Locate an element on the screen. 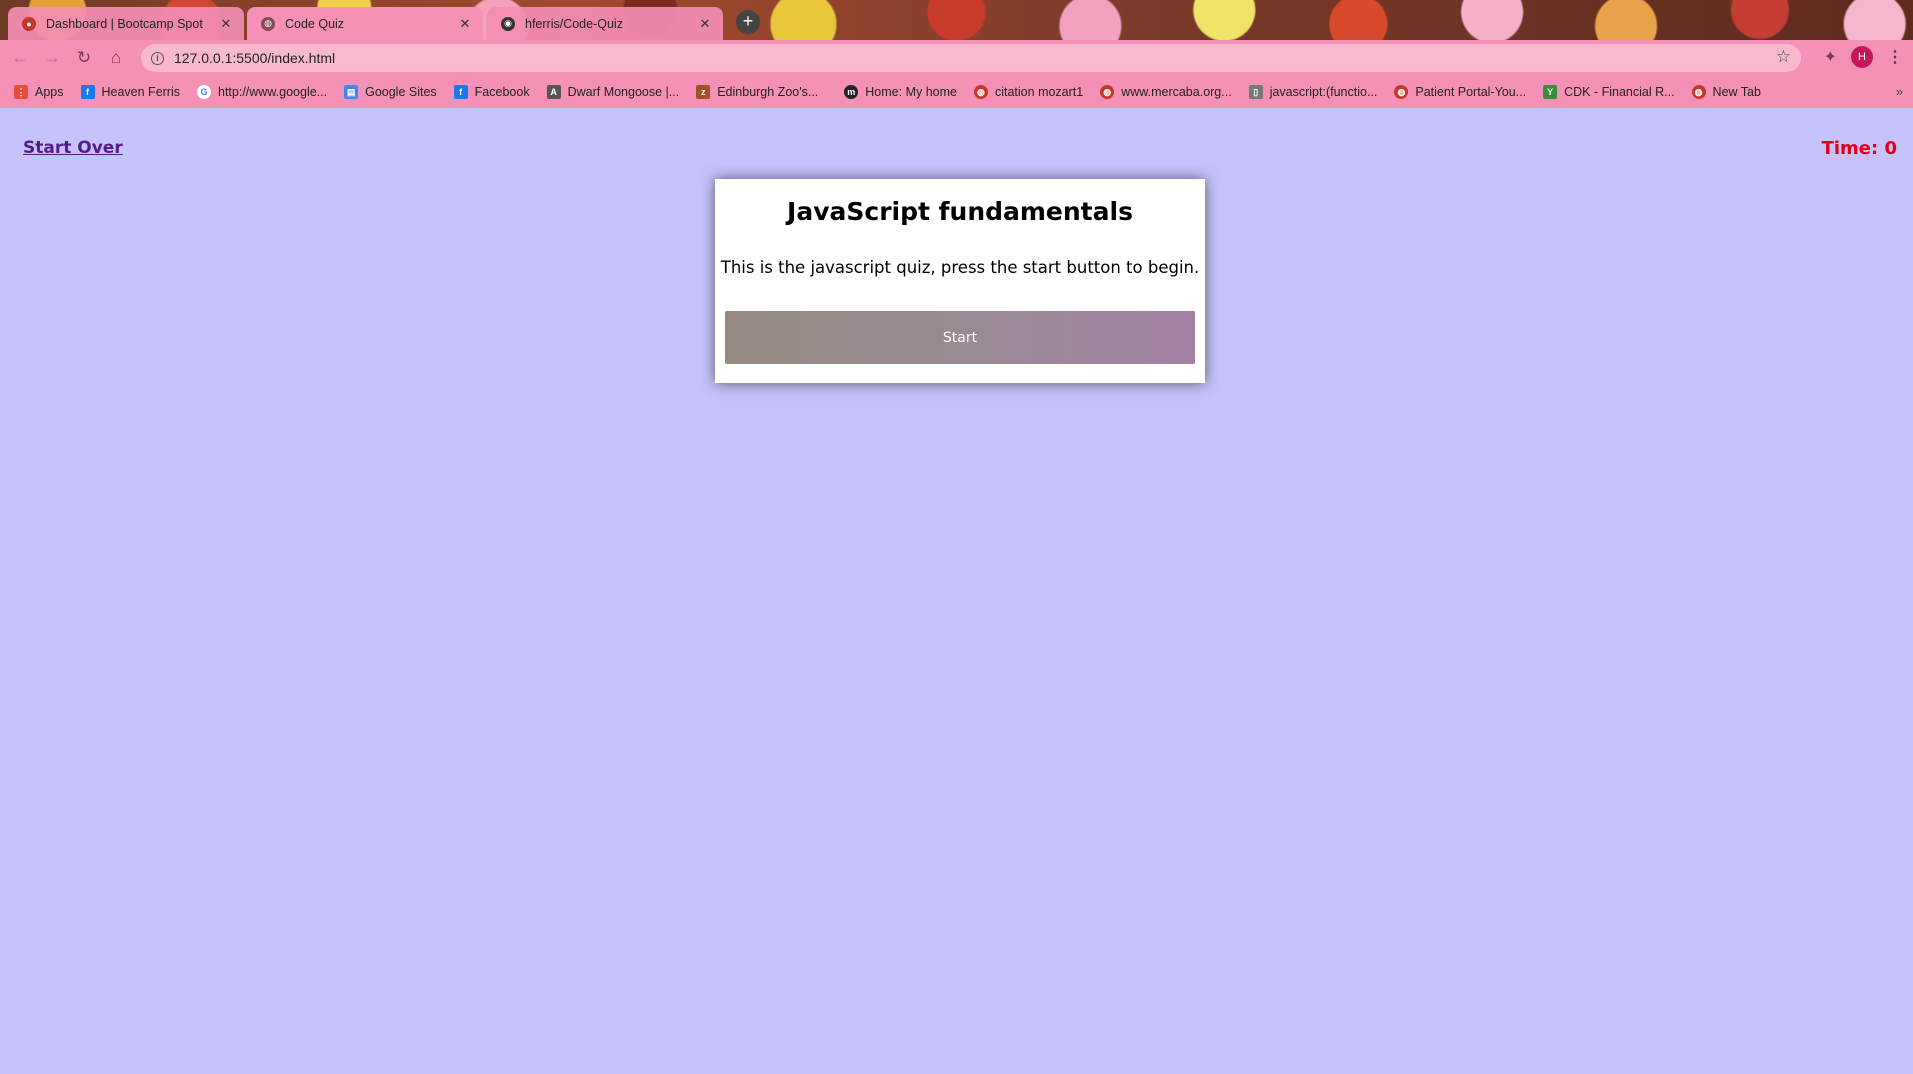  star-icon: ☆ is located at coordinates (1783, 57).